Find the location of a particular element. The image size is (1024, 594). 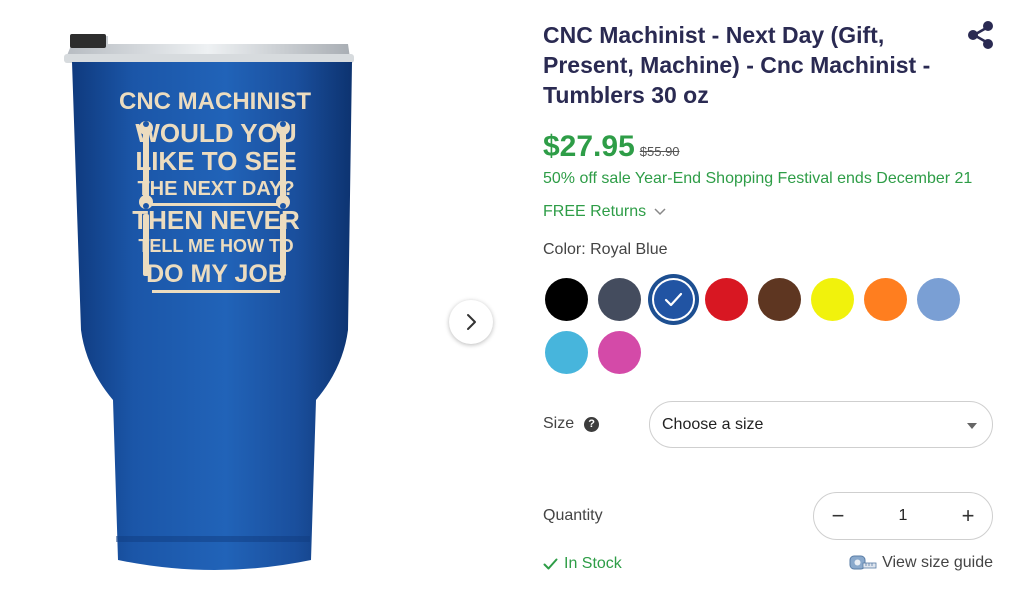

chevron-down-icon is located at coordinates (660, 212).